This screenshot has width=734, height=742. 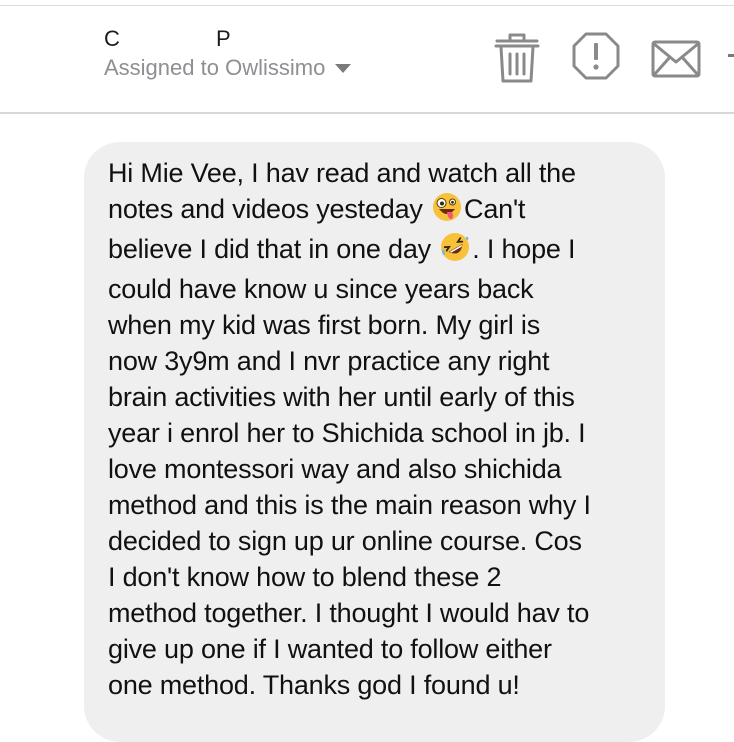 I want to click on report-spam-icon, so click(x=596, y=58).